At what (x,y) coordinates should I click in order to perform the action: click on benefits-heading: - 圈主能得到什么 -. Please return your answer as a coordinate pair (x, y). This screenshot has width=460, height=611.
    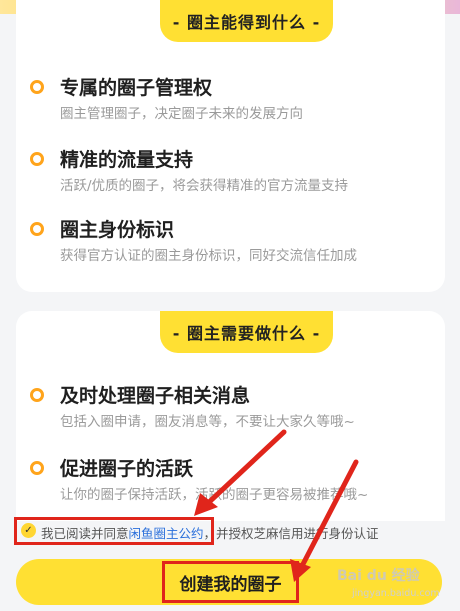
    Looking at the image, I should click on (246, 21).